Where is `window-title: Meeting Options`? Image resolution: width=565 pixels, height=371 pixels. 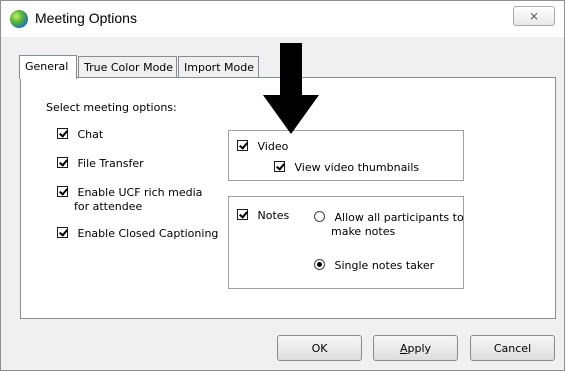
window-title: Meeting Options is located at coordinates (86, 18).